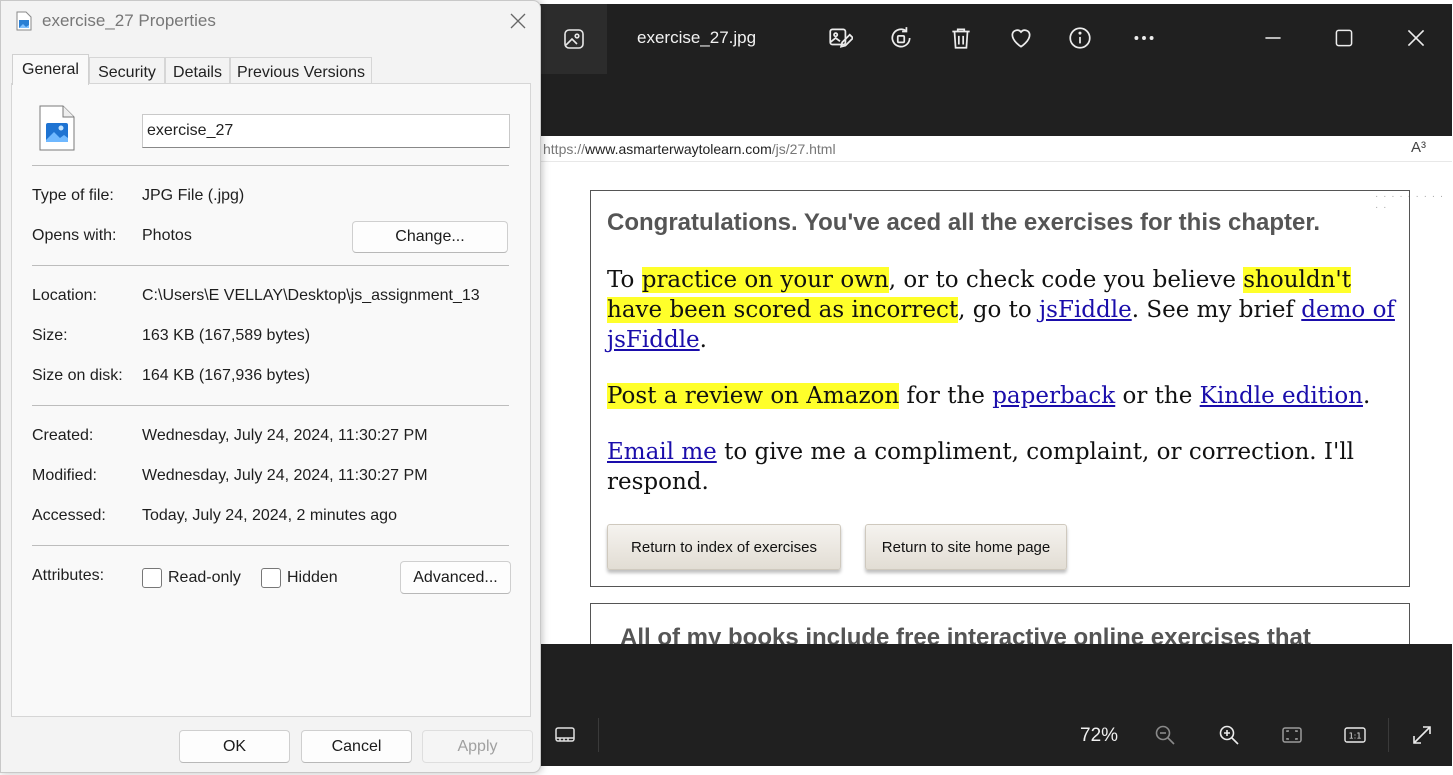  I want to click on minimize-button, so click(1273, 38).